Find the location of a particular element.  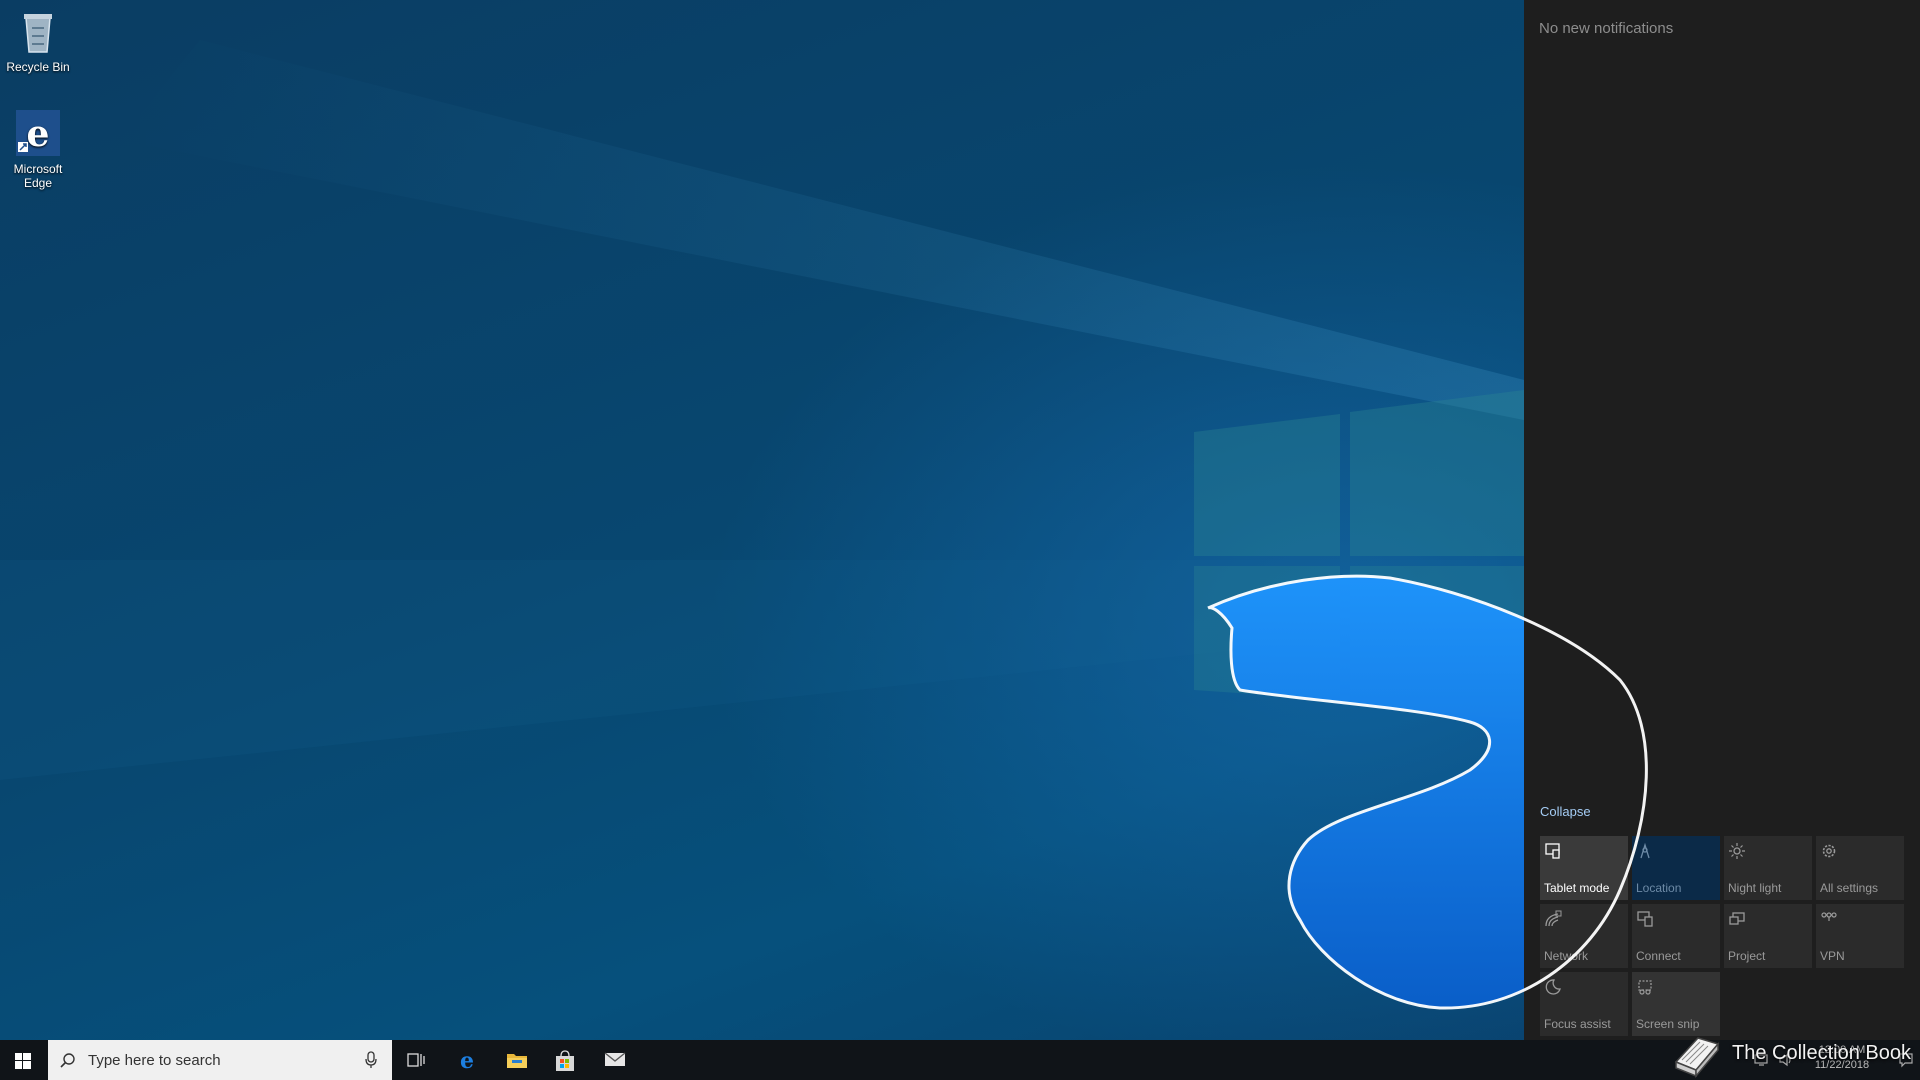

quick-action-tablet-mode: Tablet mode is located at coordinates (1584, 868).